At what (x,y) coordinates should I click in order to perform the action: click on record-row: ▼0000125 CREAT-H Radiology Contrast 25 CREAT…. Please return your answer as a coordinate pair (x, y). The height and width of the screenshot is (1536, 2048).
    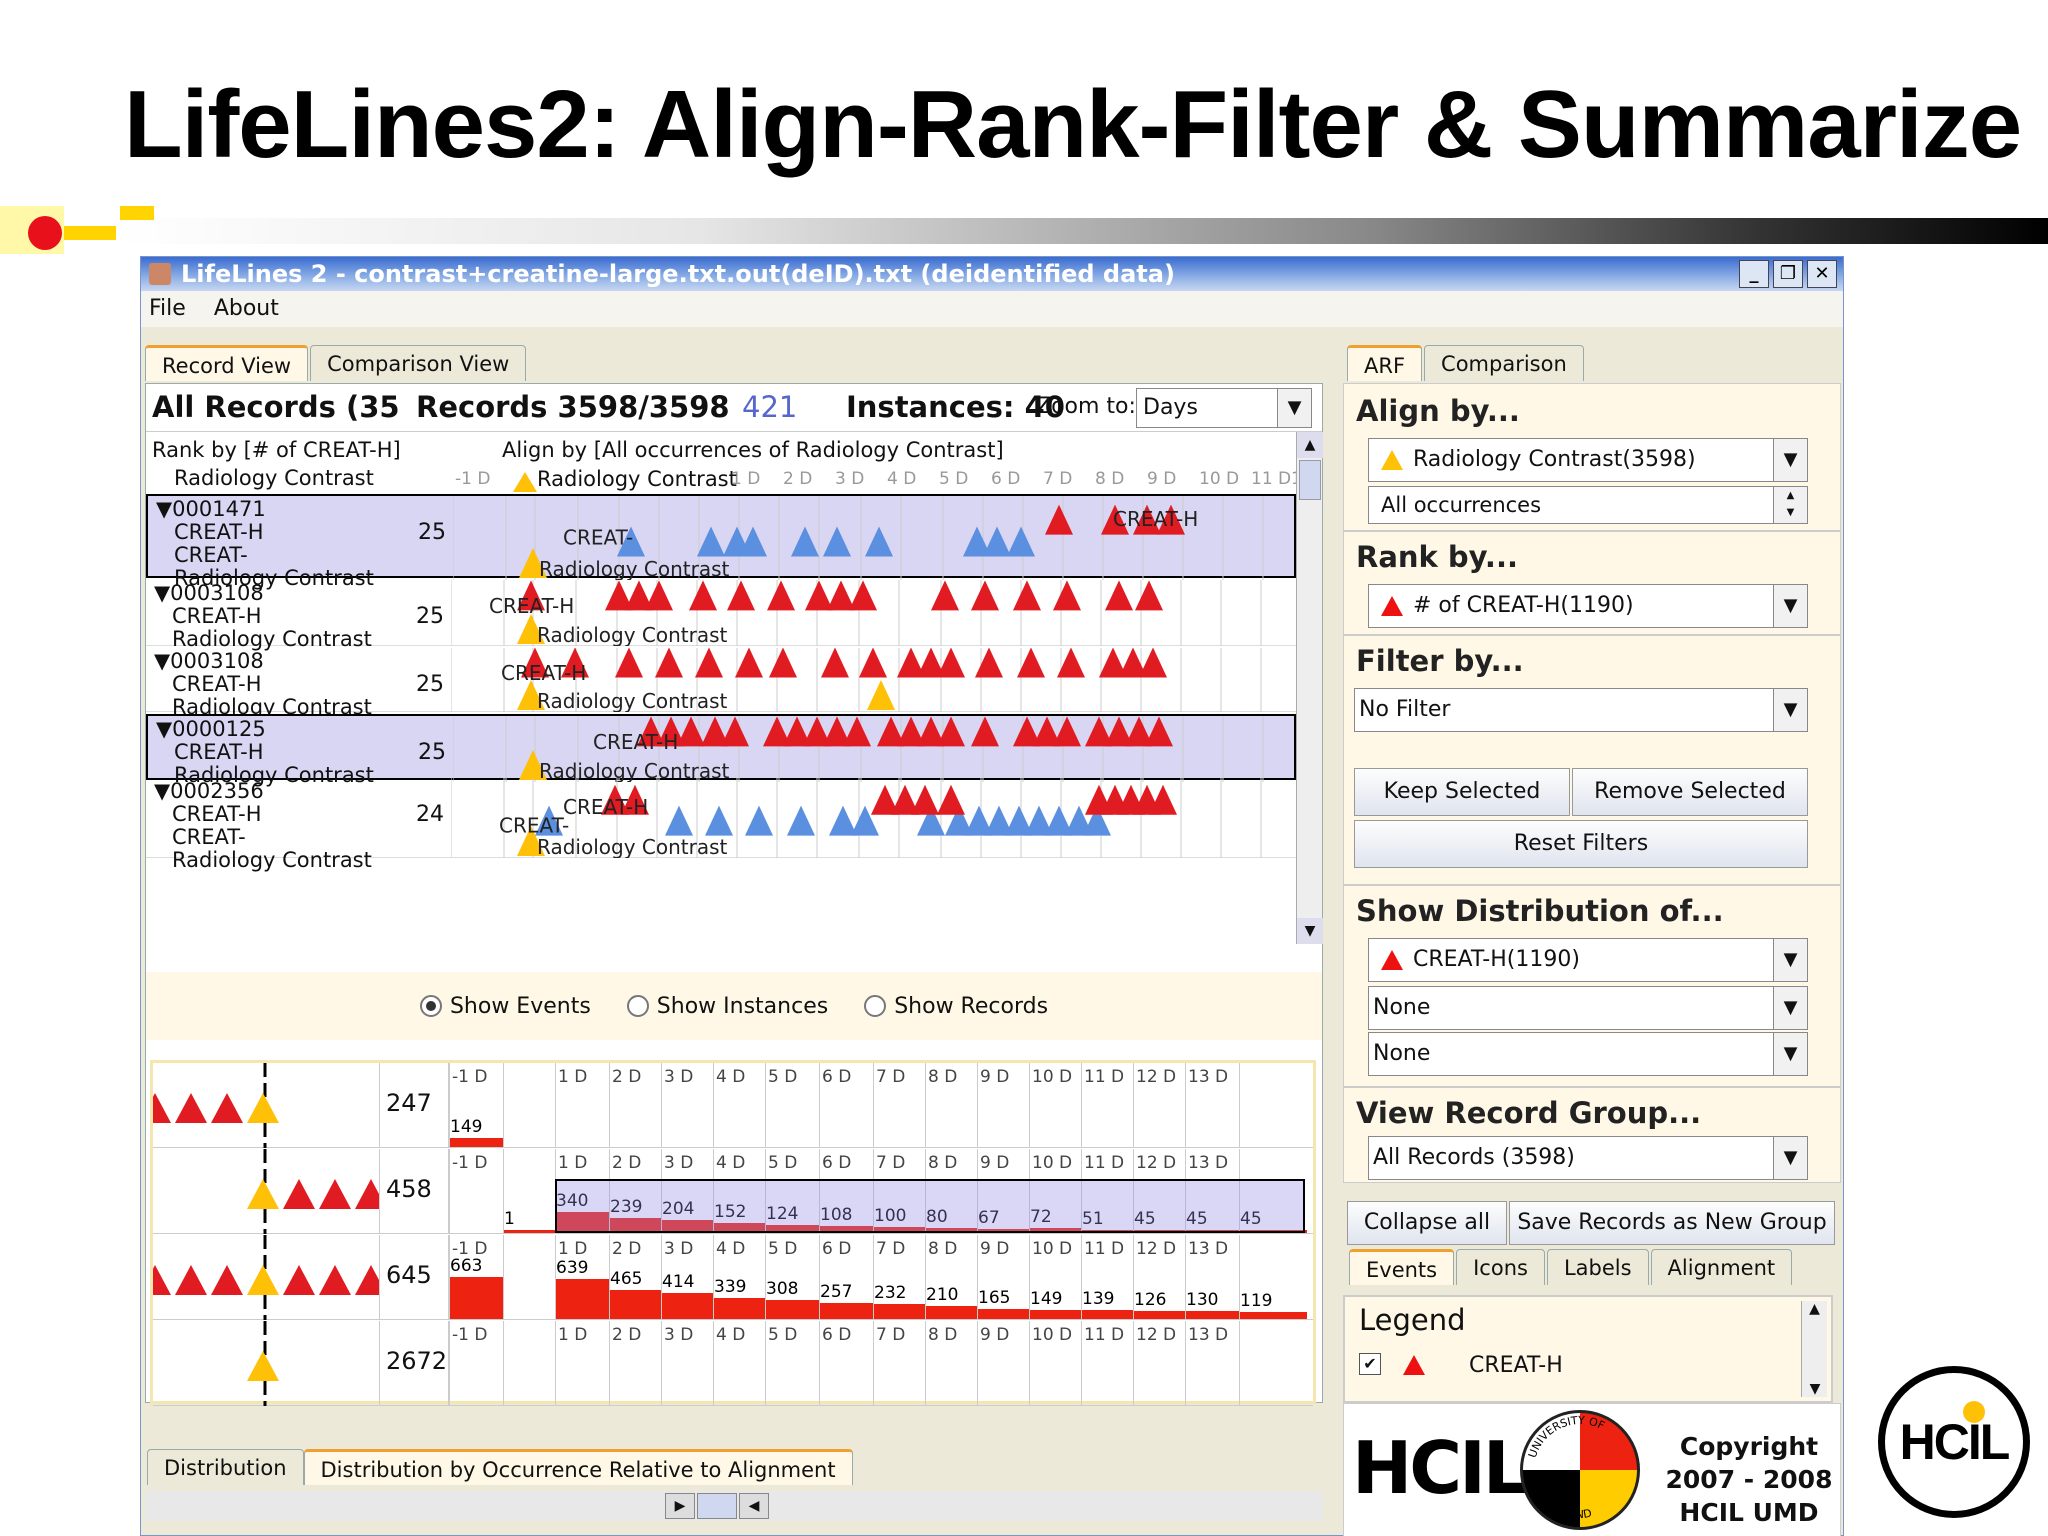
    Looking at the image, I should click on (721, 750).